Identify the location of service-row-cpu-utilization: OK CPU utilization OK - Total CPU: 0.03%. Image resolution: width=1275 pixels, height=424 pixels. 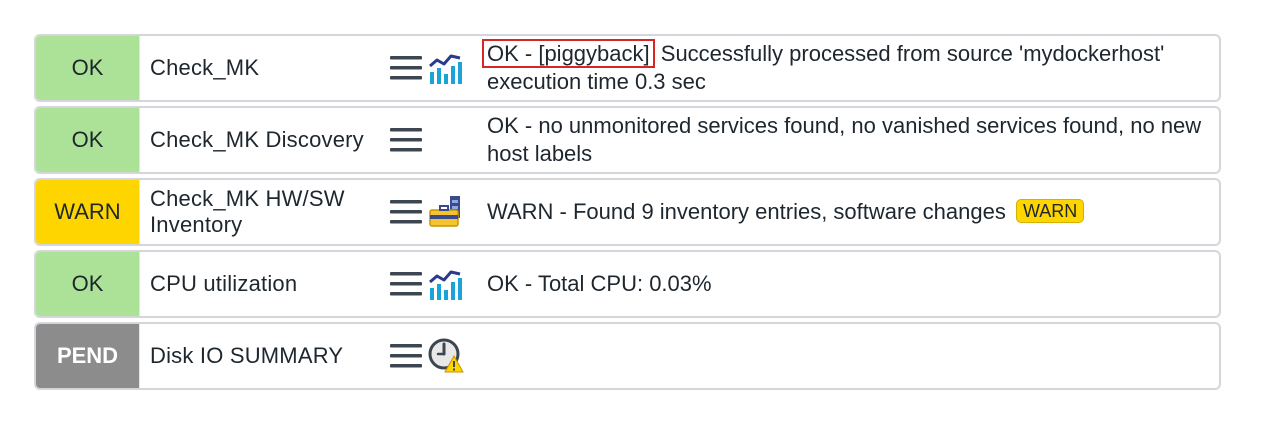
(627, 284).